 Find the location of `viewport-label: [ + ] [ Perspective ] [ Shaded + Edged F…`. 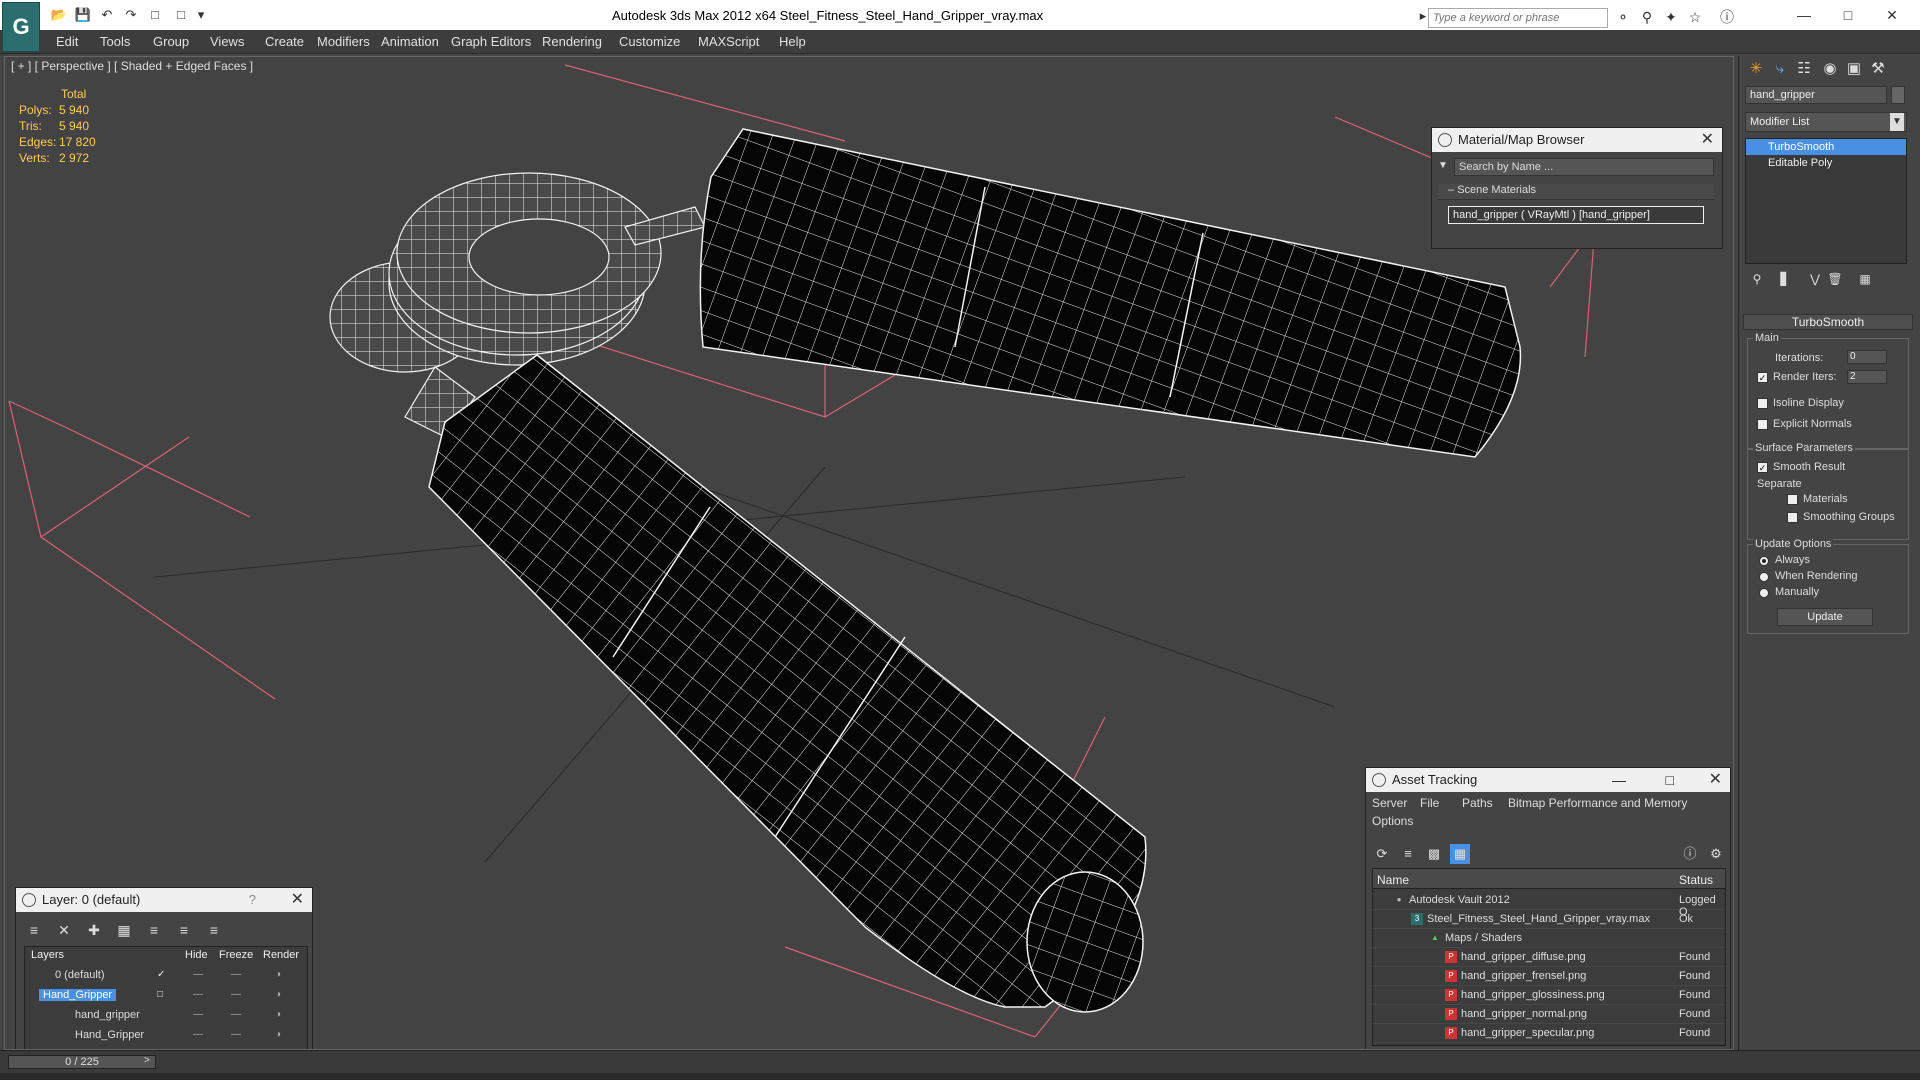

viewport-label: [ + ] [ Perspective ] [ Shaded + Edged F… is located at coordinates (132, 66).